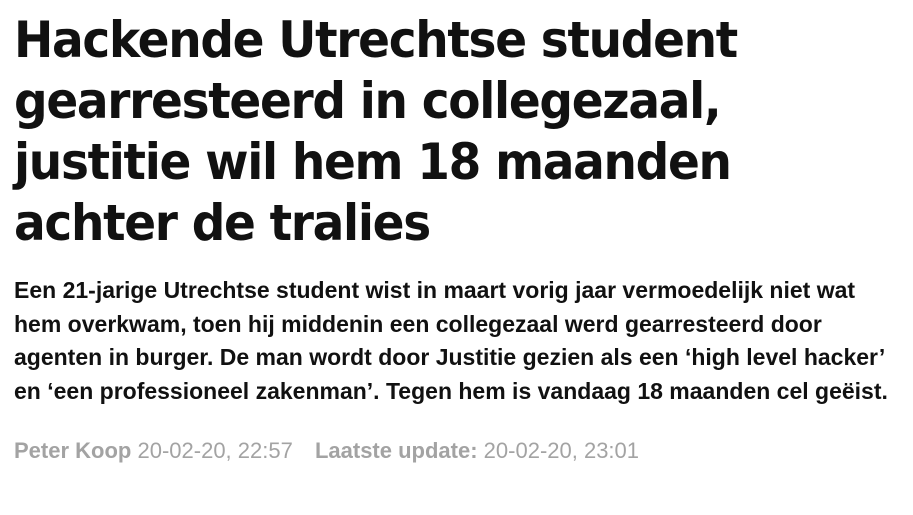 The height and width of the screenshot is (515, 913). What do you see at coordinates (215, 451) in the screenshot?
I see `published-timestamp: 20-02-20, 22:57` at bounding box center [215, 451].